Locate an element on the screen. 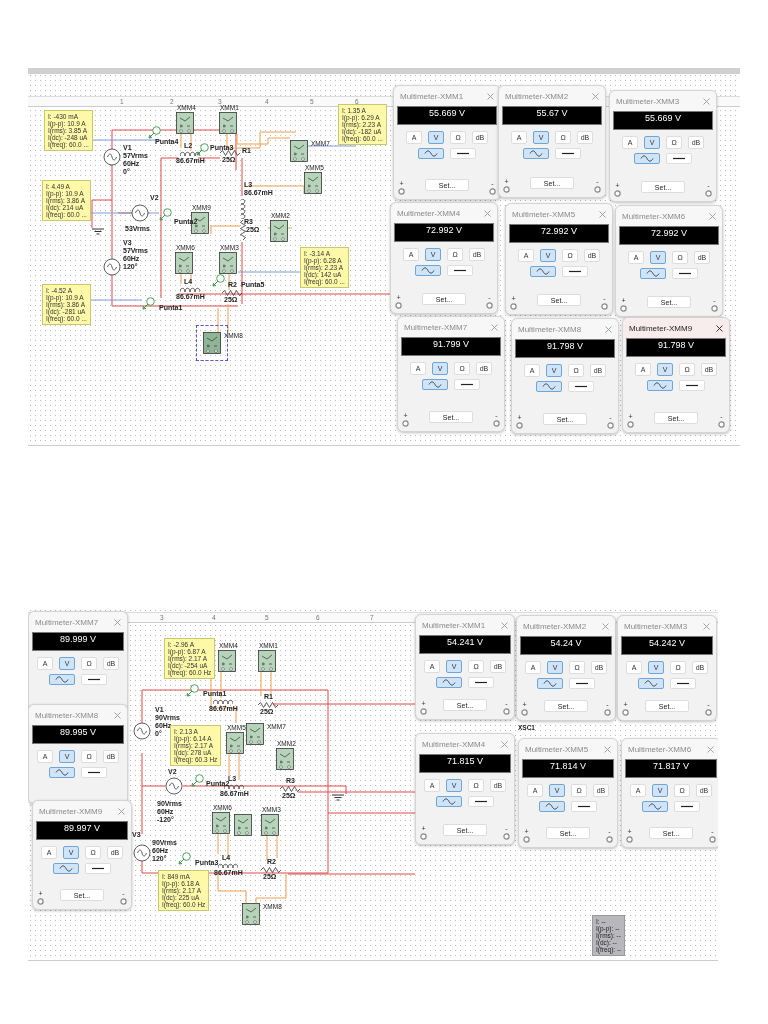 The width and height of the screenshot is (768, 1024). reading-display: 54.24 V is located at coordinates (566, 645).